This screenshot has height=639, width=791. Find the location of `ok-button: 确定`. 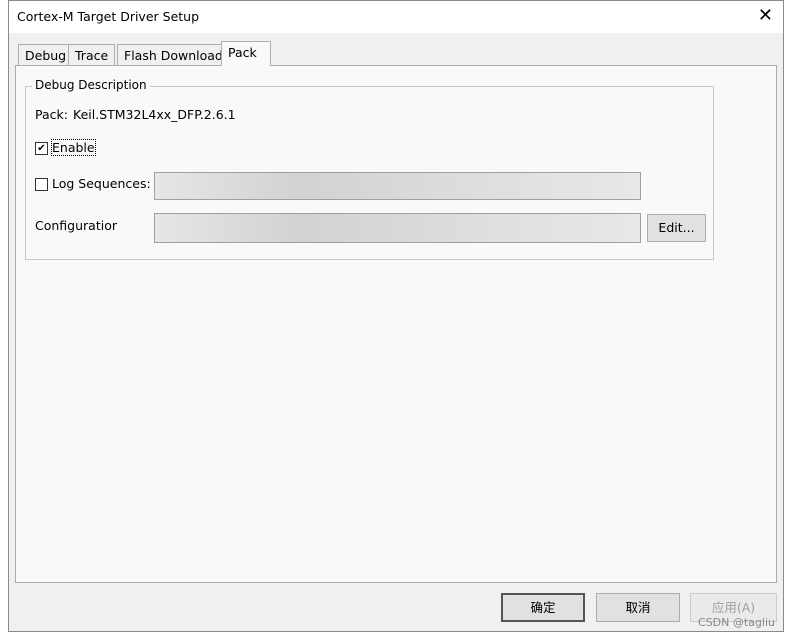

ok-button: 确定 is located at coordinates (543, 607).